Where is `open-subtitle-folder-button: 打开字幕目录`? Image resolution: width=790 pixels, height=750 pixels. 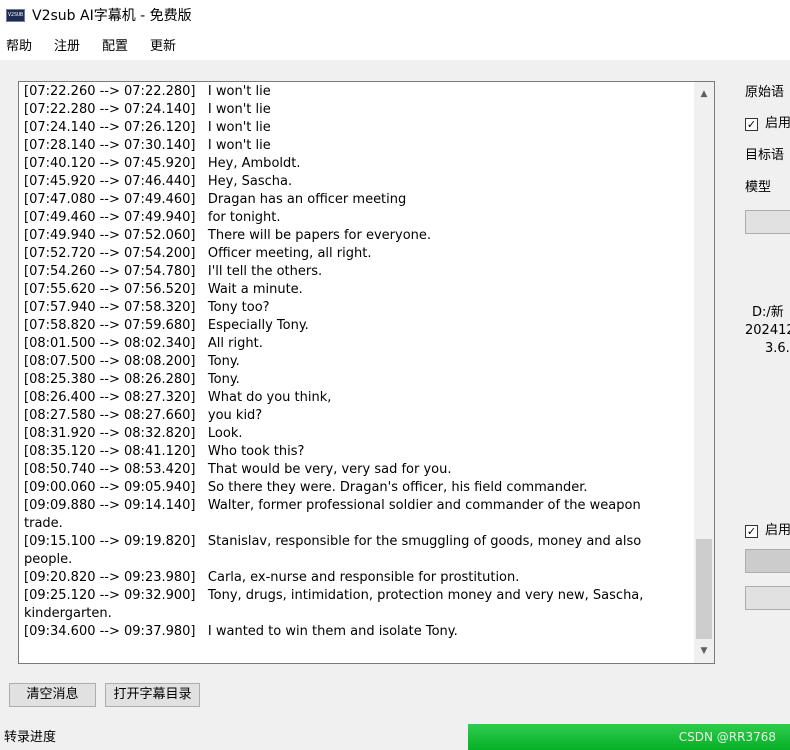 open-subtitle-folder-button: 打开字幕目录 is located at coordinates (152, 695).